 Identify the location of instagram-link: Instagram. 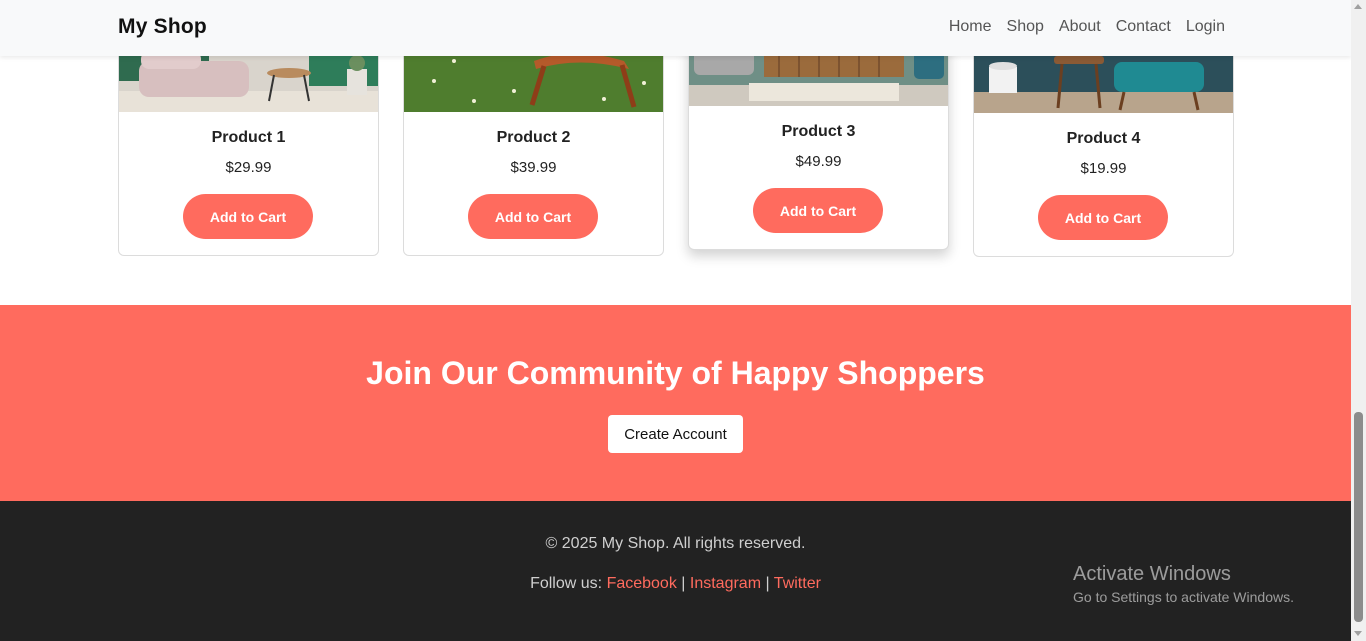
(725, 583).